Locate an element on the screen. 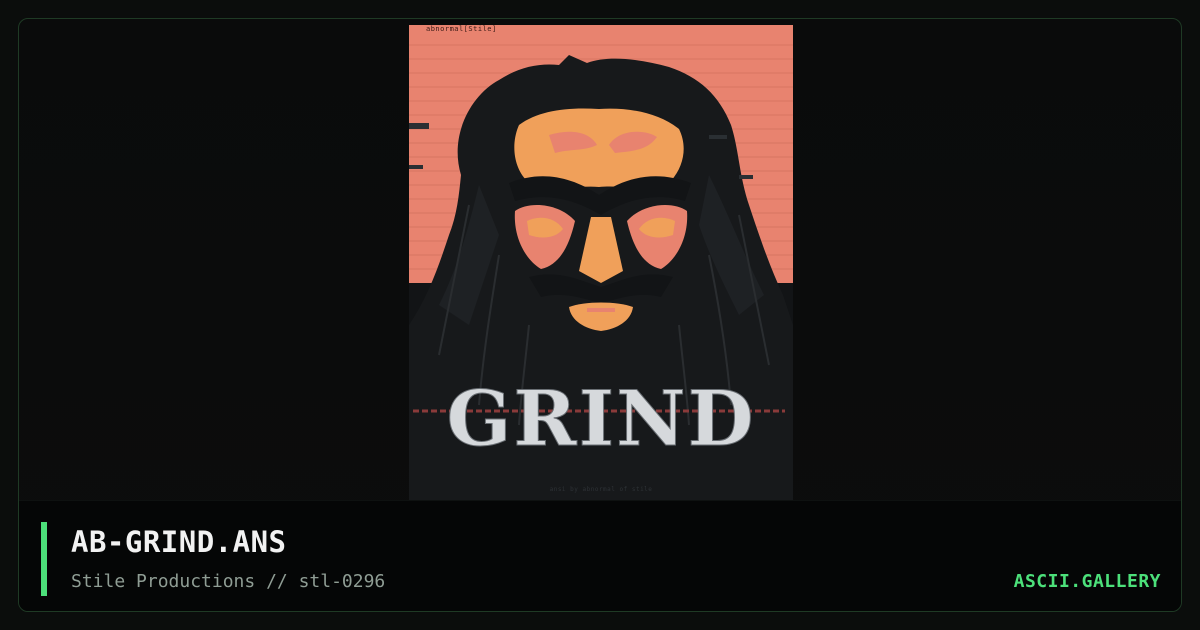 The height and width of the screenshot is (630, 1200). art-logo-outline: GRIND is located at coordinates (601, 418).